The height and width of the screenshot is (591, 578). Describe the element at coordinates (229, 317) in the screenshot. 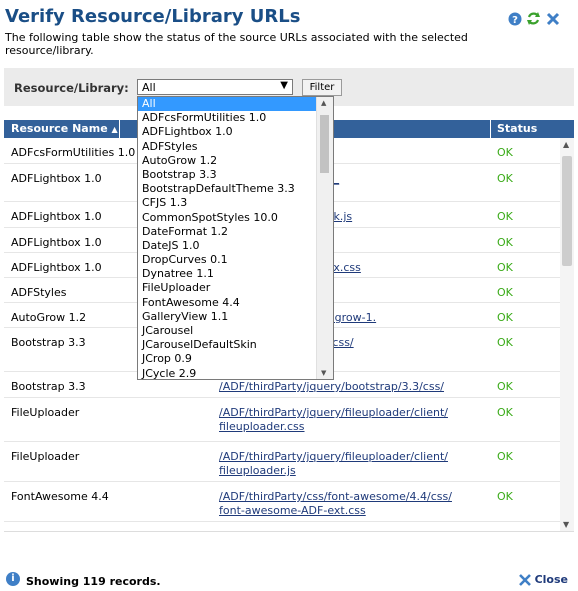

I see `dropdown-option: GalleryView 1.1` at that location.